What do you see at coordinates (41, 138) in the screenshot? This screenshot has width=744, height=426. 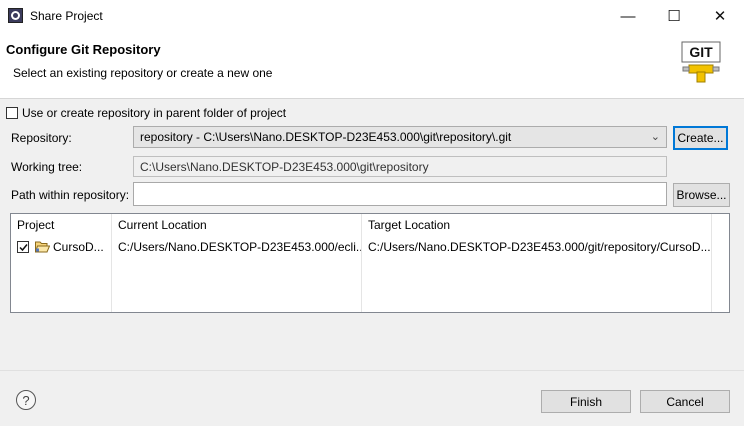 I see `repository-label: Repository:` at bounding box center [41, 138].